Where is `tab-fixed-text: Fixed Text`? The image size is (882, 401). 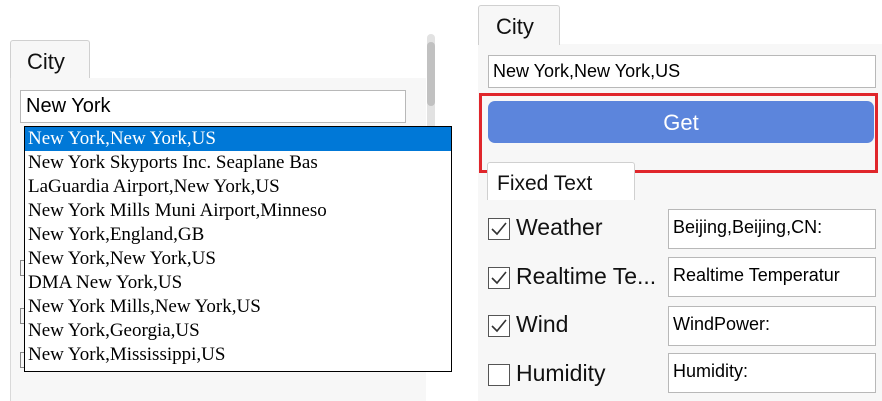 tab-fixed-text: Fixed Text is located at coordinates (561, 181).